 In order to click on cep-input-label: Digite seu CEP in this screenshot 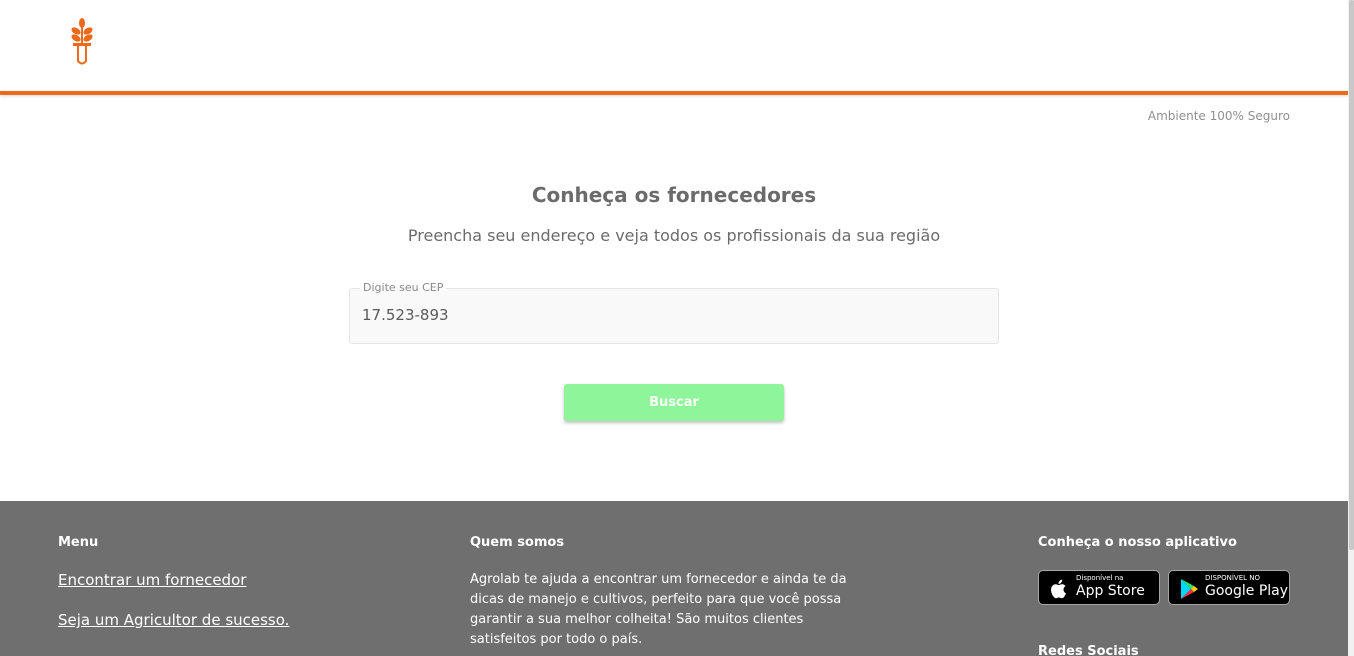, I will do `click(403, 287)`.